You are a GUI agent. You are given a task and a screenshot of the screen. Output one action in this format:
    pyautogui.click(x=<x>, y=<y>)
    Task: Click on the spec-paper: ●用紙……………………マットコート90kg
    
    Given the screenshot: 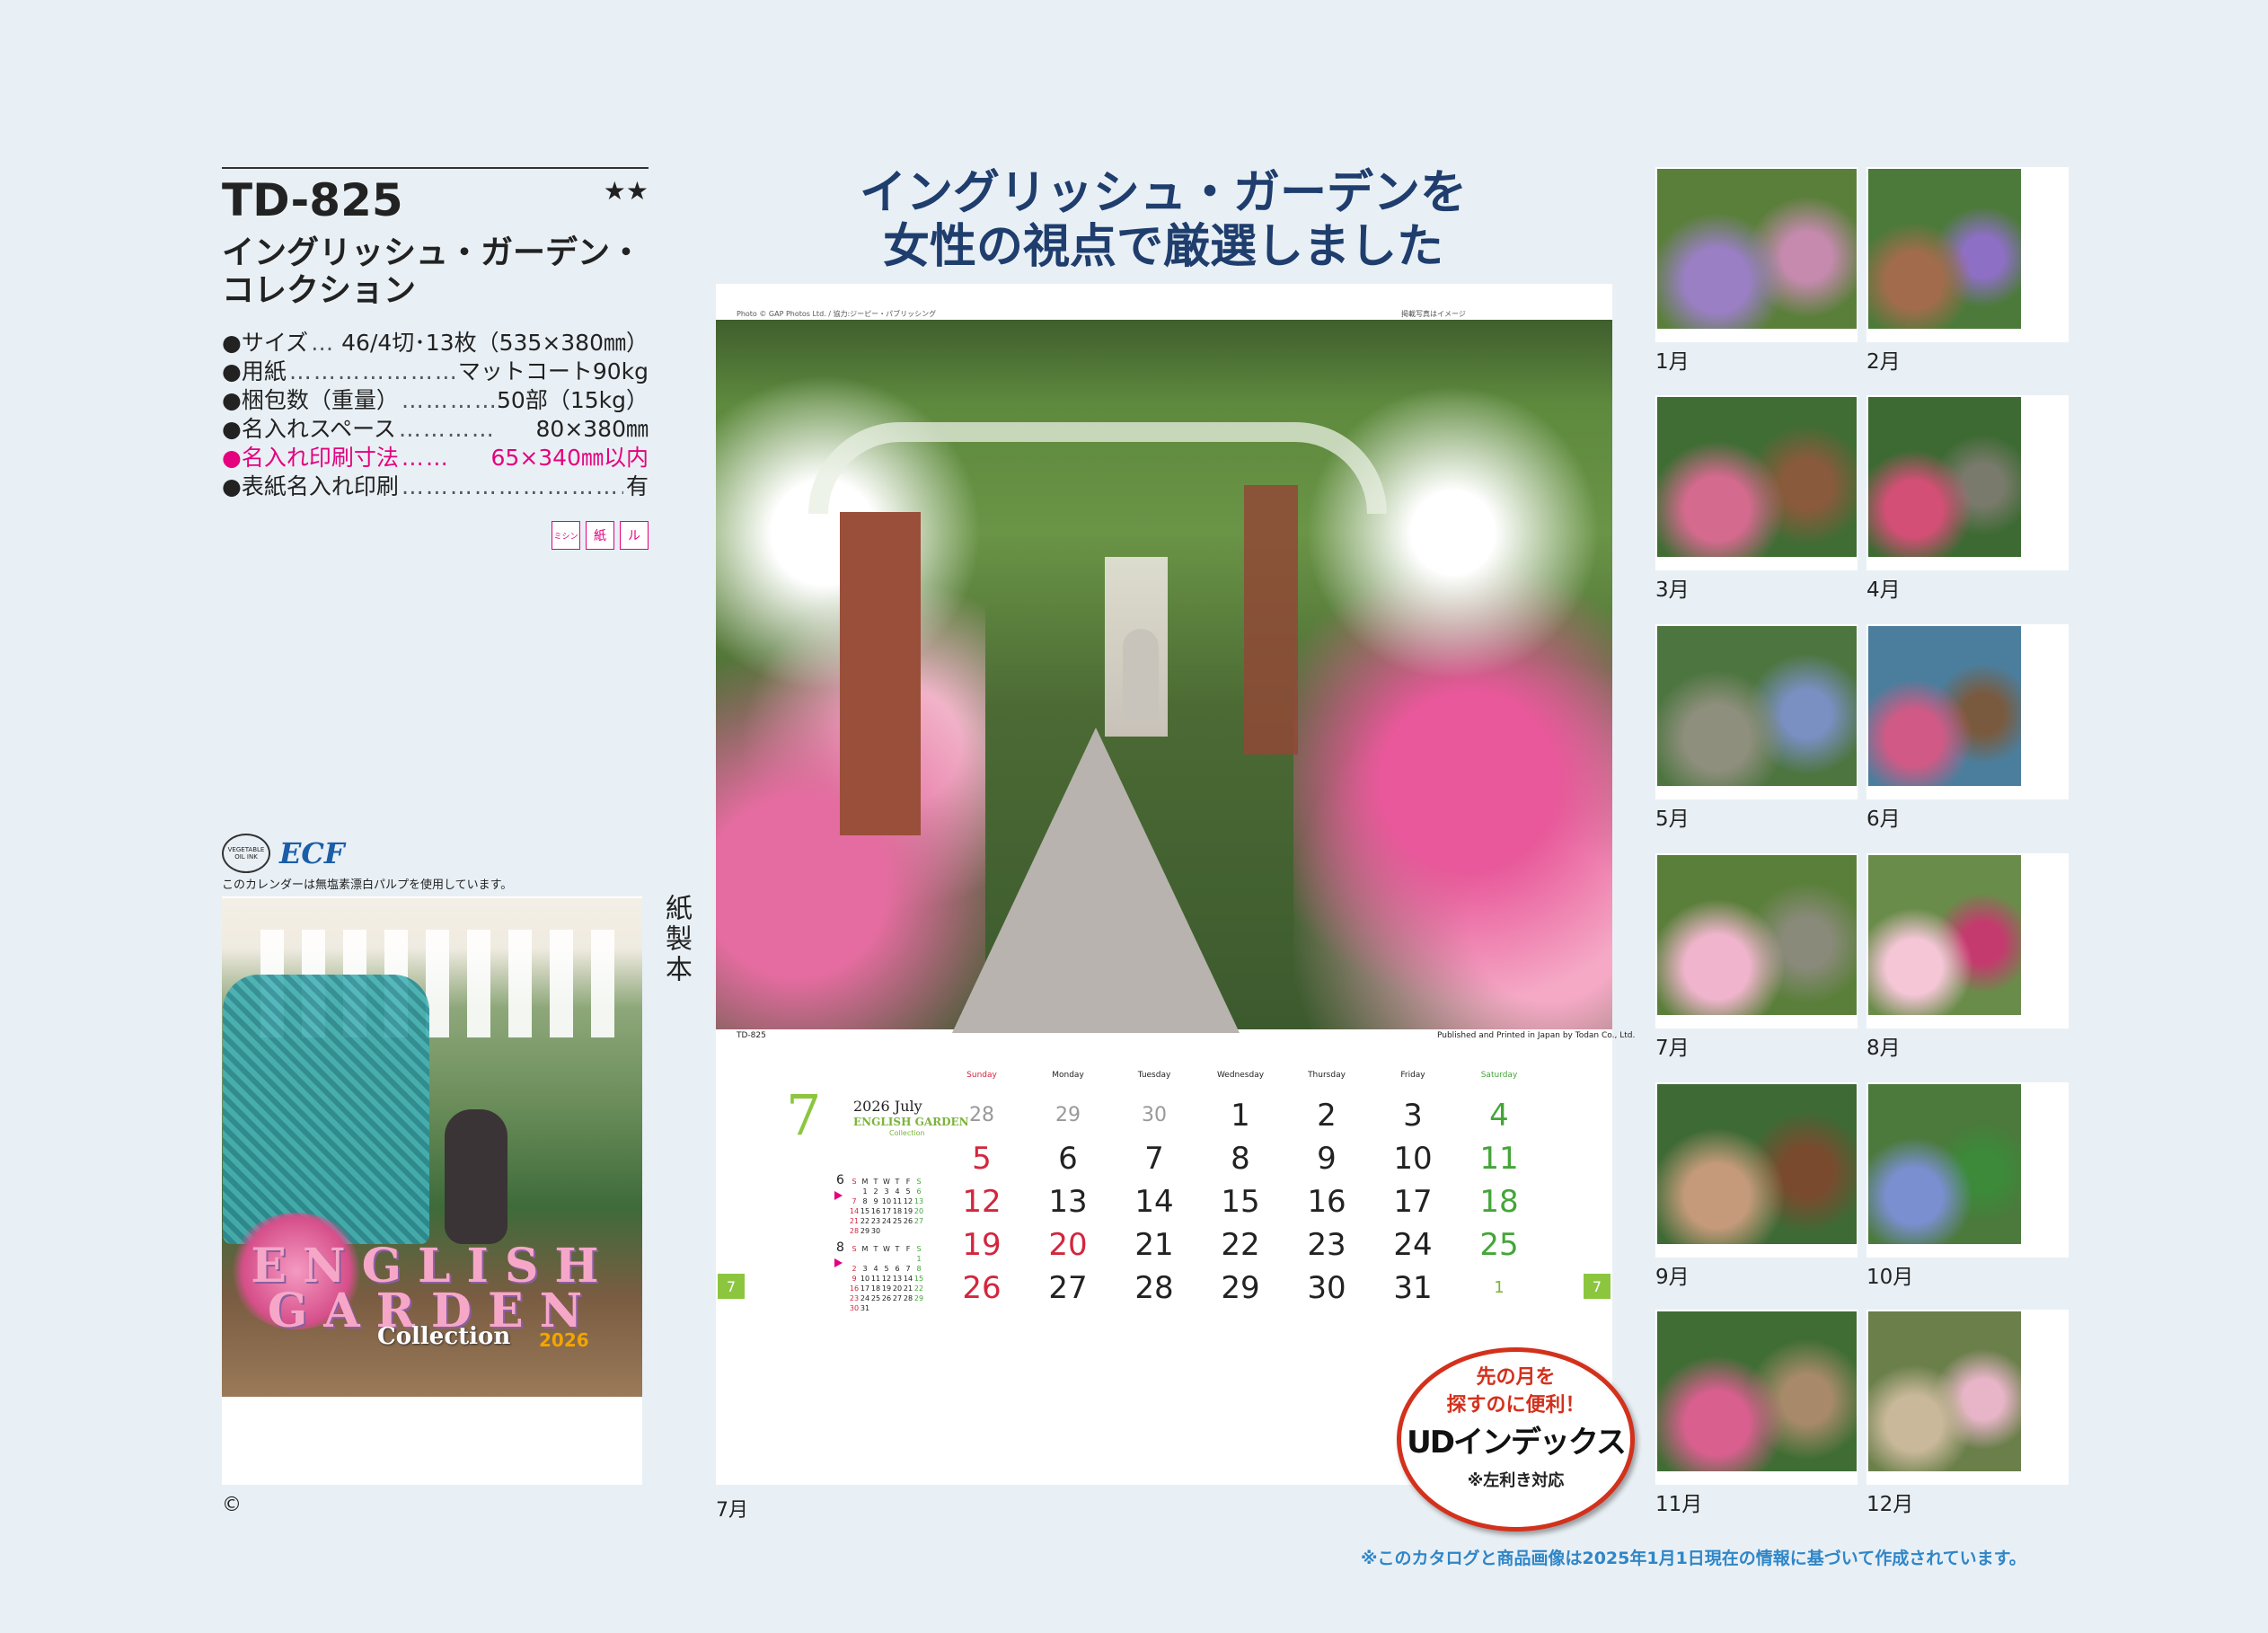 What is the action you would take?
    pyautogui.click(x=436, y=371)
    